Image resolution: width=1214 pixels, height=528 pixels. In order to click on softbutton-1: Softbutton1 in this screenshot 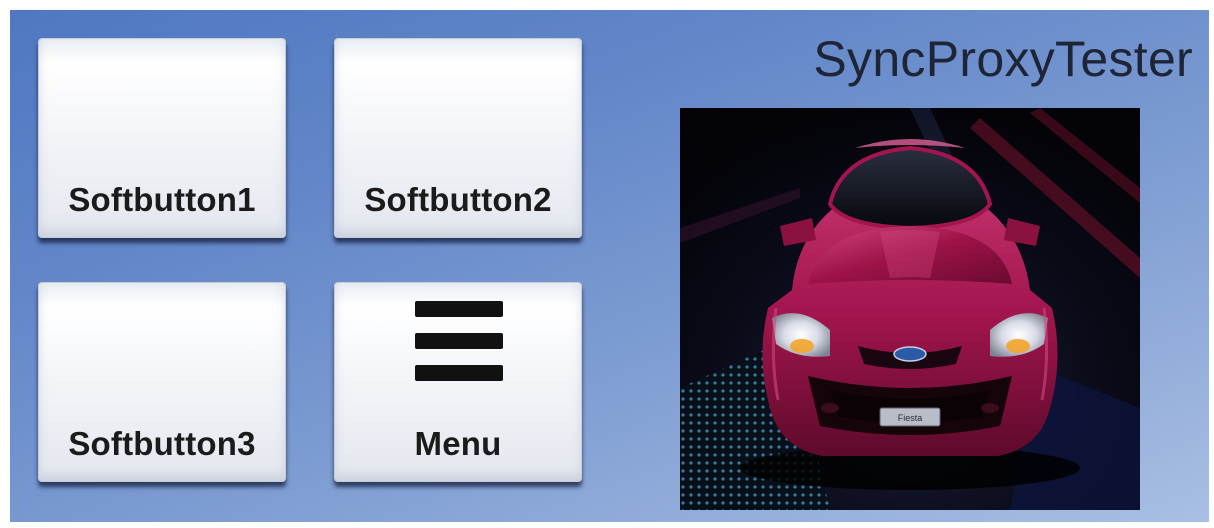, I will do `click(162, 138)`.